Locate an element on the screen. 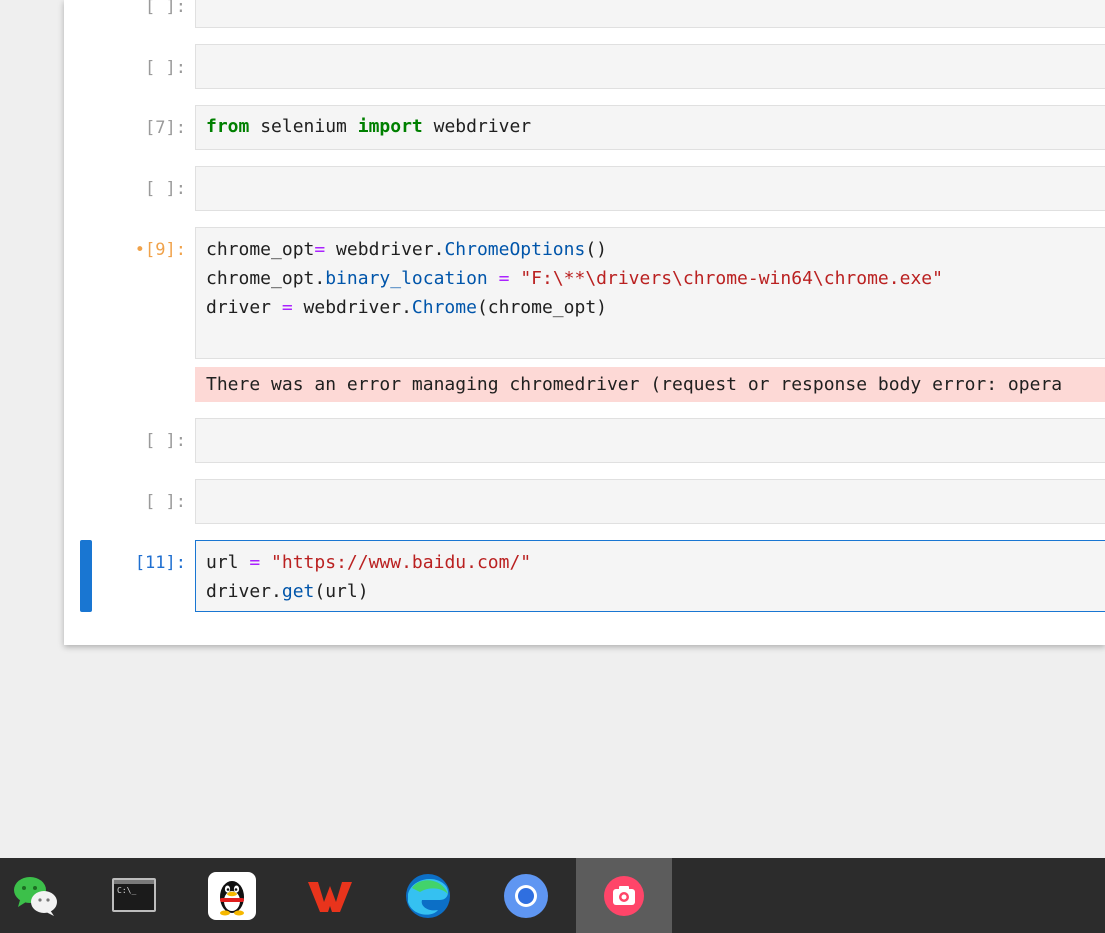 The width and height of the screenshot is (1105, 933). edge-browser-icon is located at coordinates (428, 895).